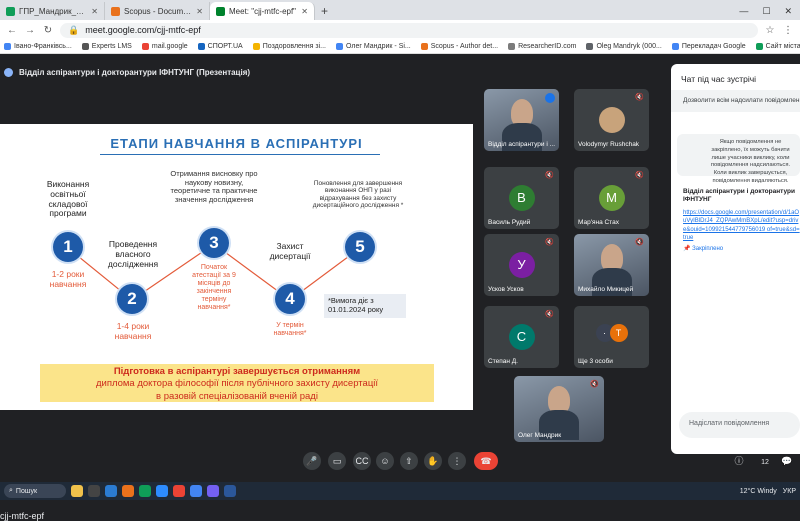 This screenshot has height=521, width=800. I want to click on star-icon: ☆, so click(770, 30).